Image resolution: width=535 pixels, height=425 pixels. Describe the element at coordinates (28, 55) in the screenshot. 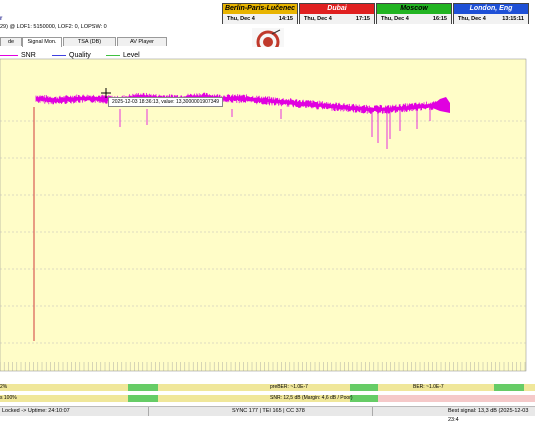

I see `legend-label: SNR` at that location.